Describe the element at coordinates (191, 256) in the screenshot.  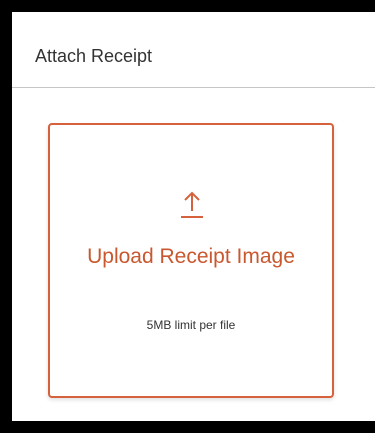
I see `upload-receipt-label: Upload Receipt Image` at that location.